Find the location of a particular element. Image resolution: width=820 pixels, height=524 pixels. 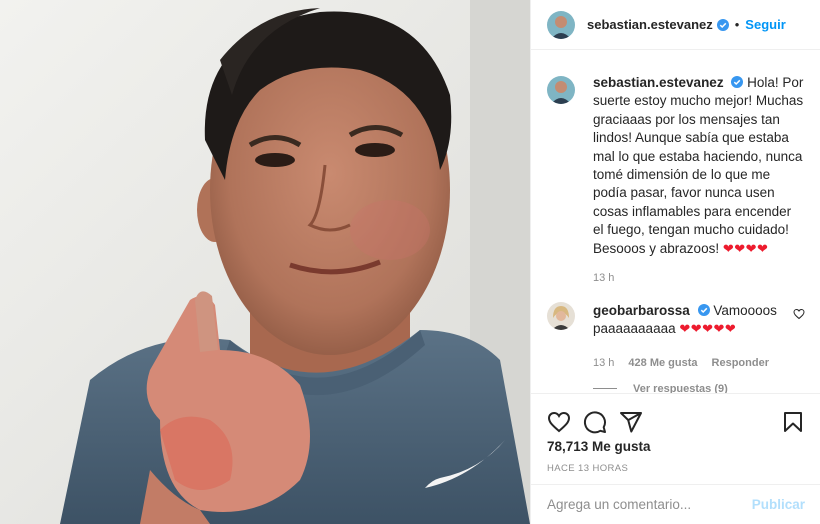

post-header: sebastian.estevanez • Seguir is located at coordinates (675, 25).